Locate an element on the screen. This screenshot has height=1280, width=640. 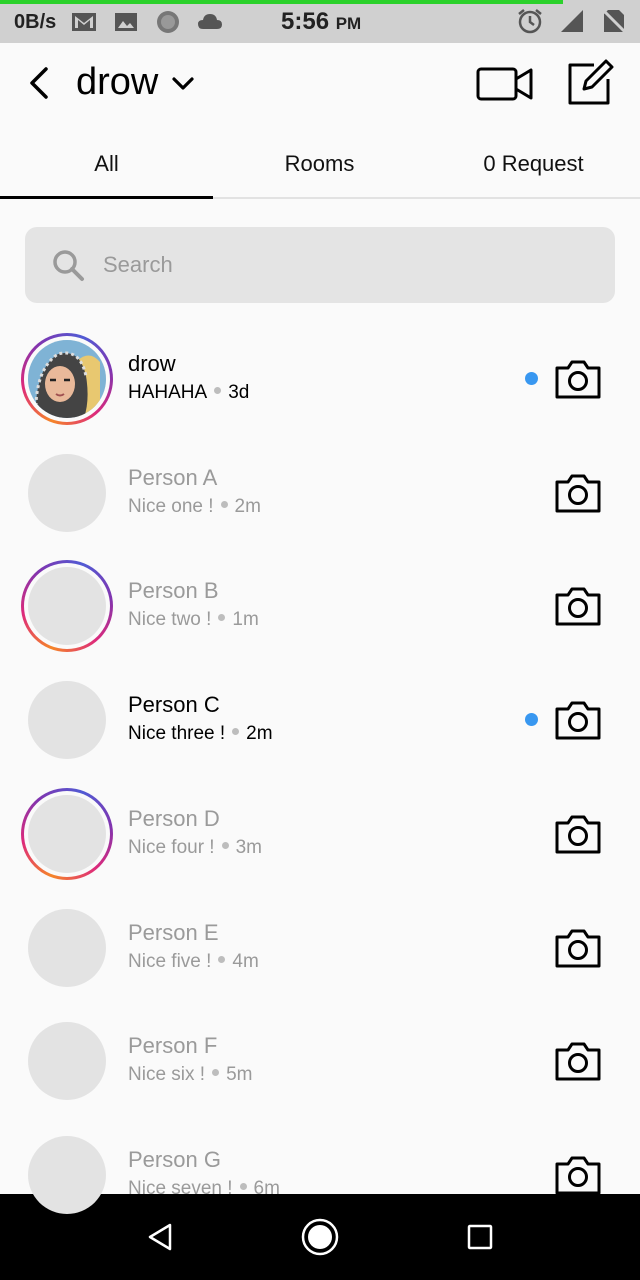
cloud-icon is located at coordinates (210, 21).